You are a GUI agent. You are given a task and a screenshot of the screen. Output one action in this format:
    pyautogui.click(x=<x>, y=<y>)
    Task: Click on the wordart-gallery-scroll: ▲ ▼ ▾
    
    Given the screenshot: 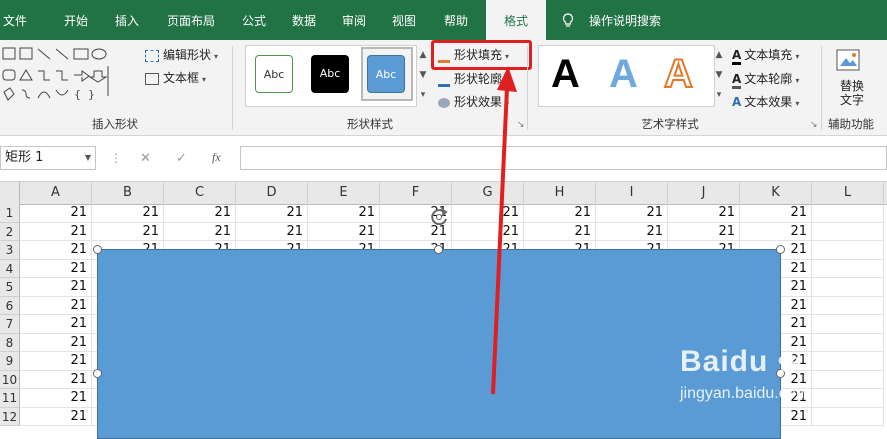 What is the action you would take?
    pyautogui.click(x=719, y=76)
    